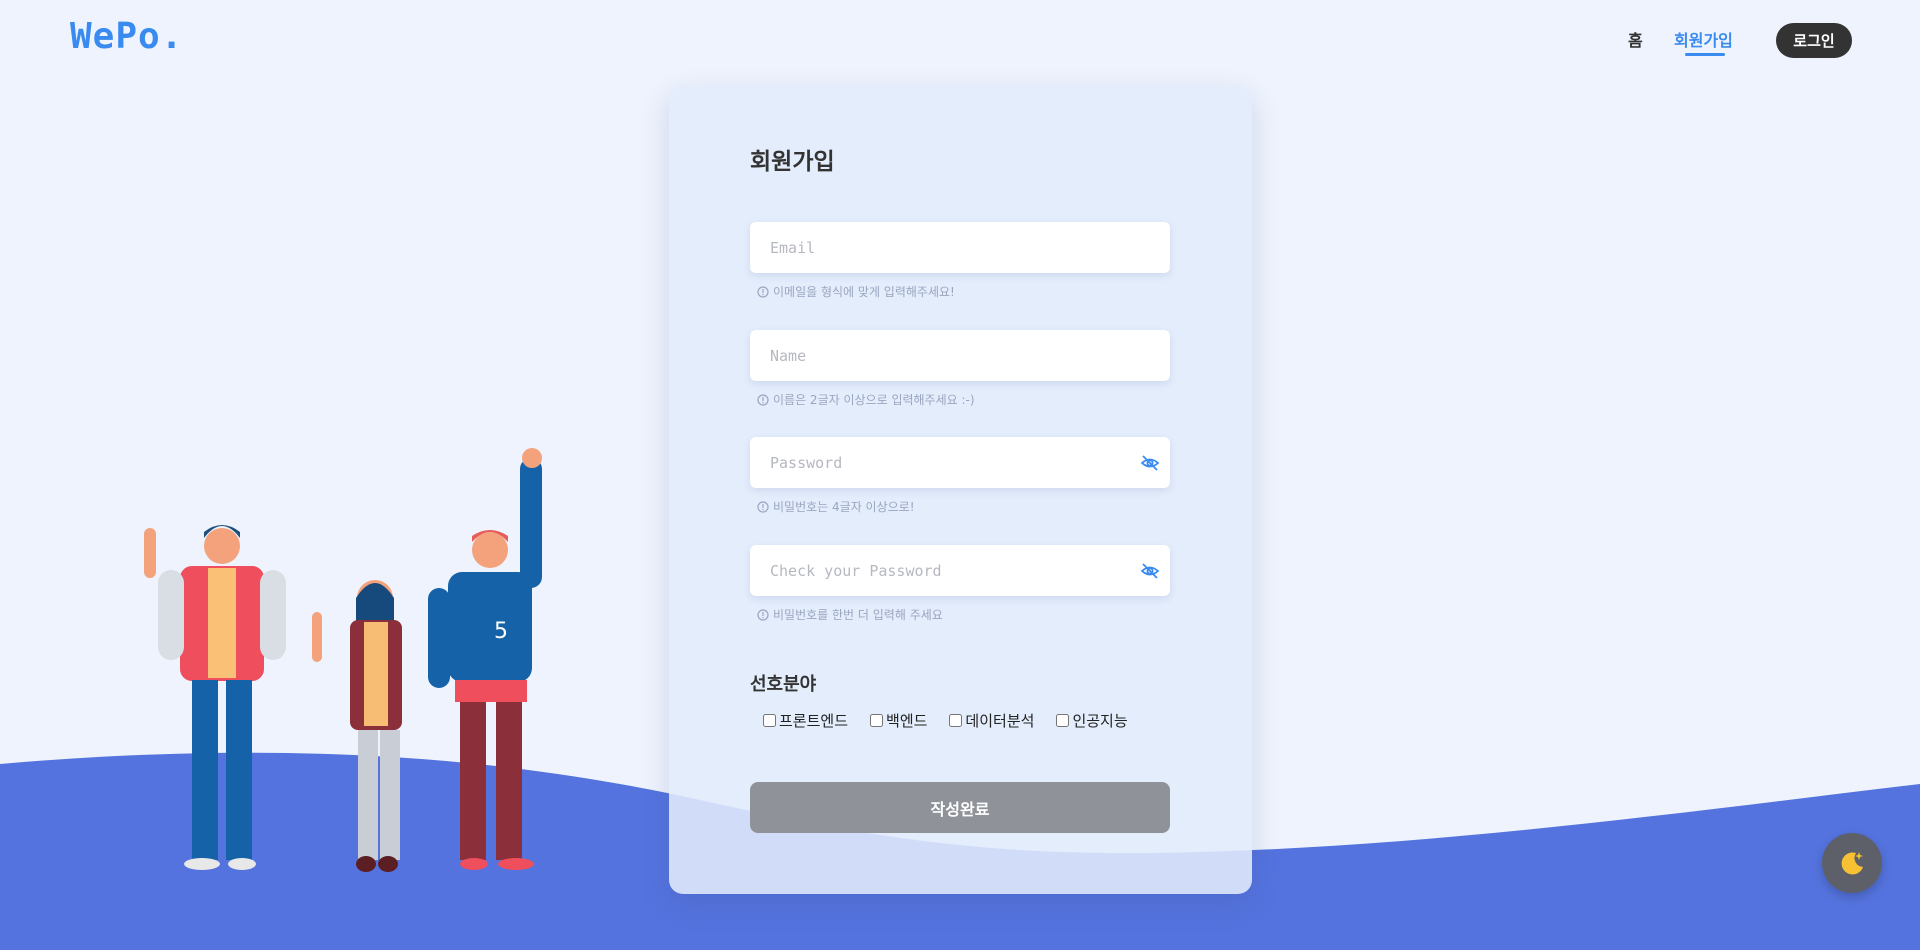 The width and height of the screenshot is (1920, 950). What do you see at coordinates (1705, 54) in the screenshot?
I see `nav-active-indicator` at bounding box center [1705, 54].